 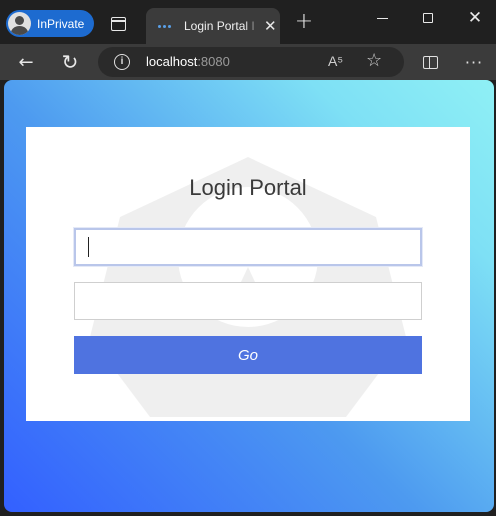 I want to click on split-screen-button, so click(x=430, y=62).